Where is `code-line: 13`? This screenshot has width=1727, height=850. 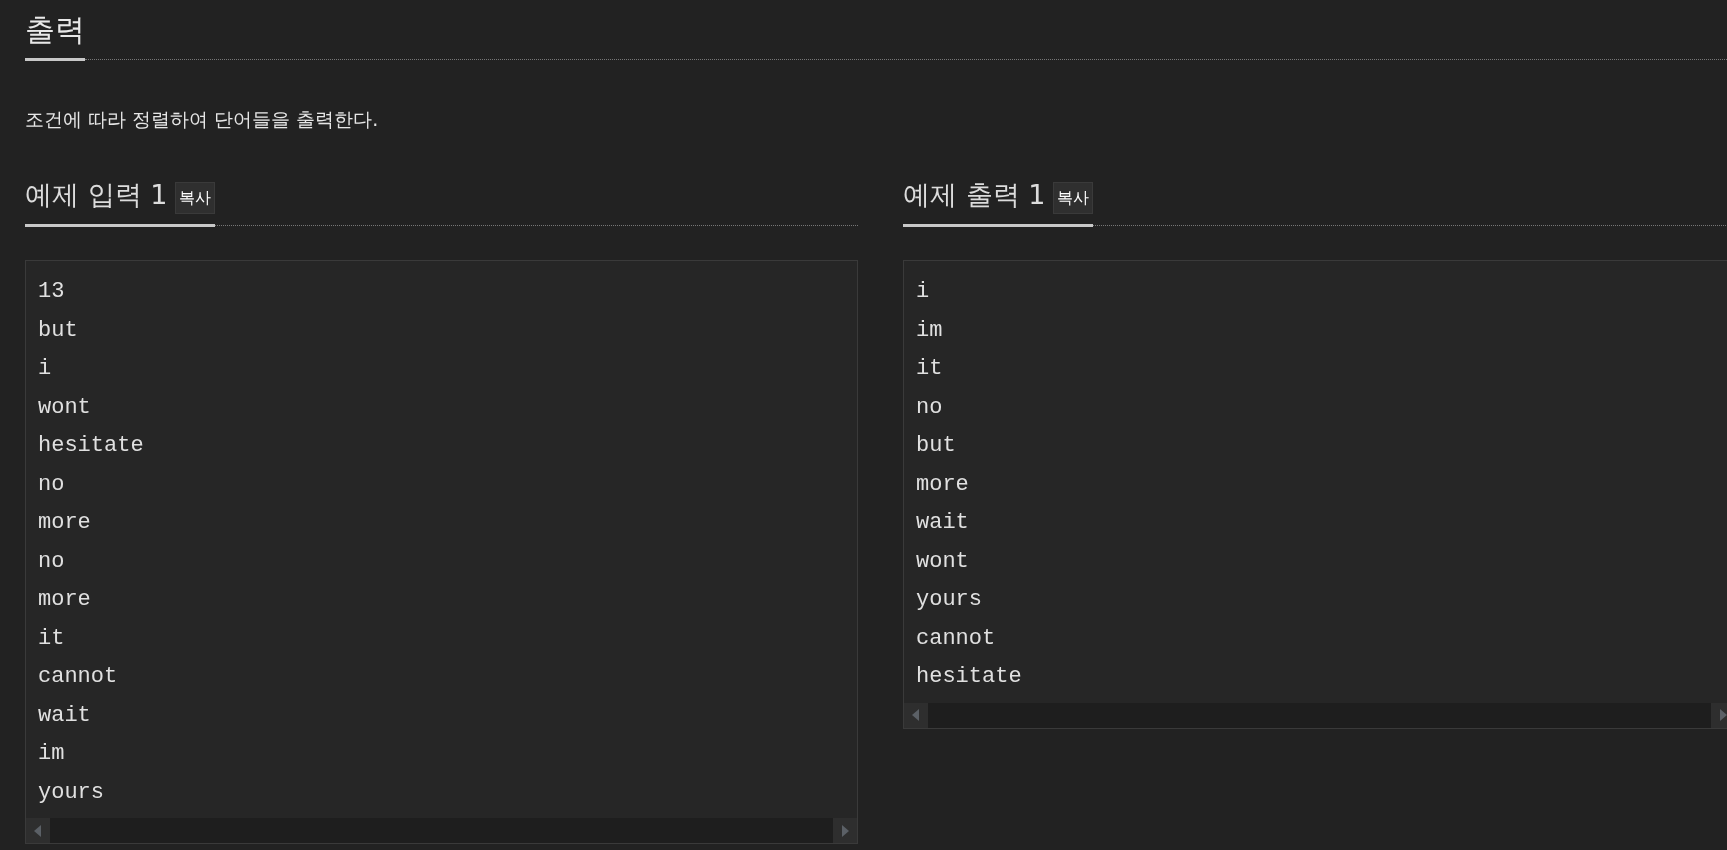 code-line: 13 is located at coordinates (51, 292).